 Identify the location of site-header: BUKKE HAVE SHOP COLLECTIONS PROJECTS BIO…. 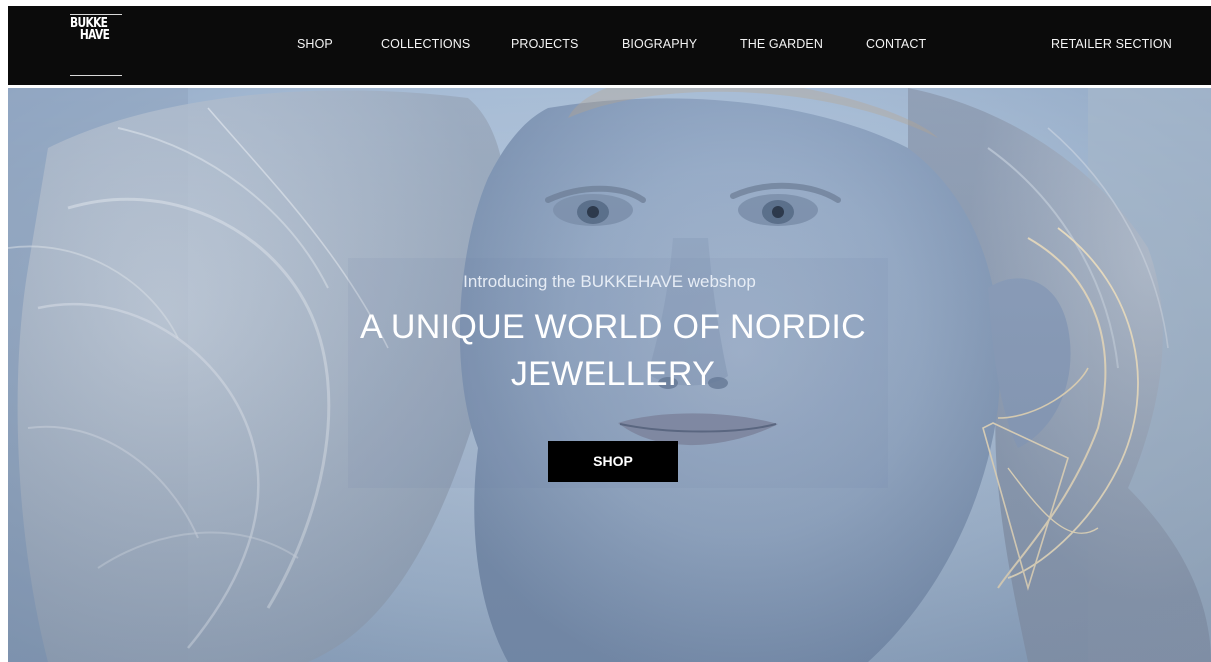
(609, 45).